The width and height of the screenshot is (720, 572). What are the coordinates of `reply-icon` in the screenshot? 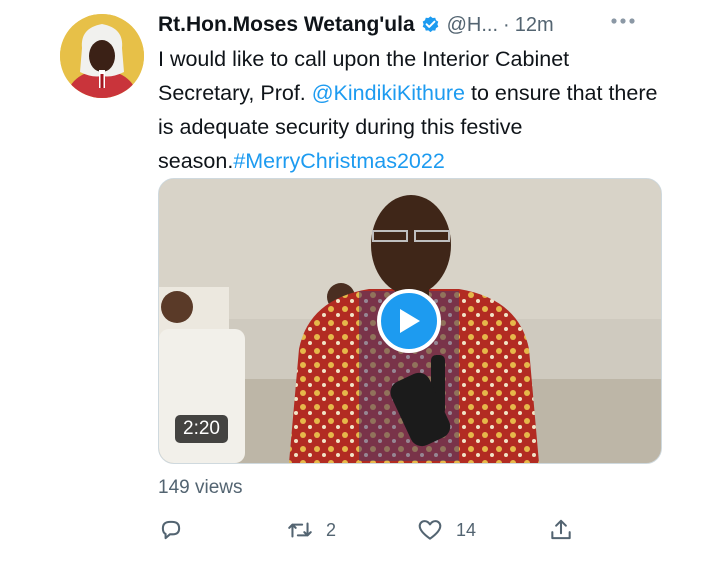 It's located at (171, 530).